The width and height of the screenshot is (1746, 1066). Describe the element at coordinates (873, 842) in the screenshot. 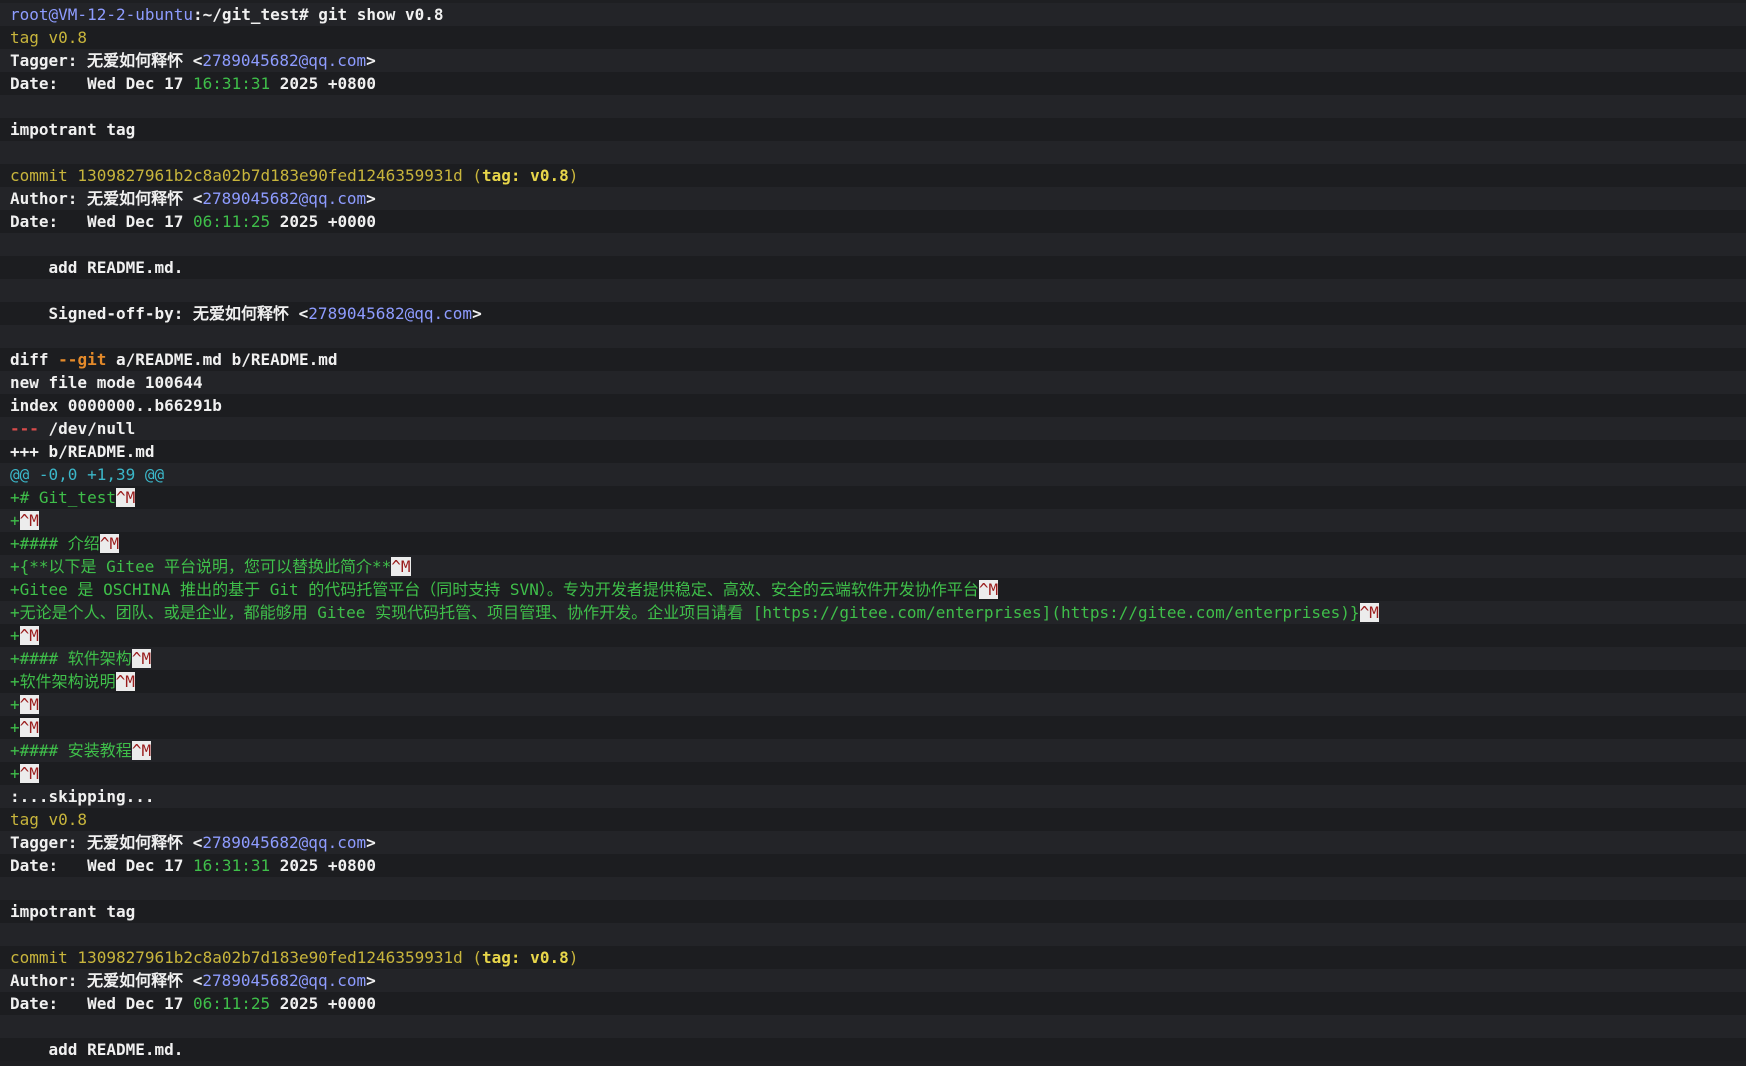

I see `terminal-line: Tagger: 无爱如何释怀 <2789045682@qq.com>` at that location.